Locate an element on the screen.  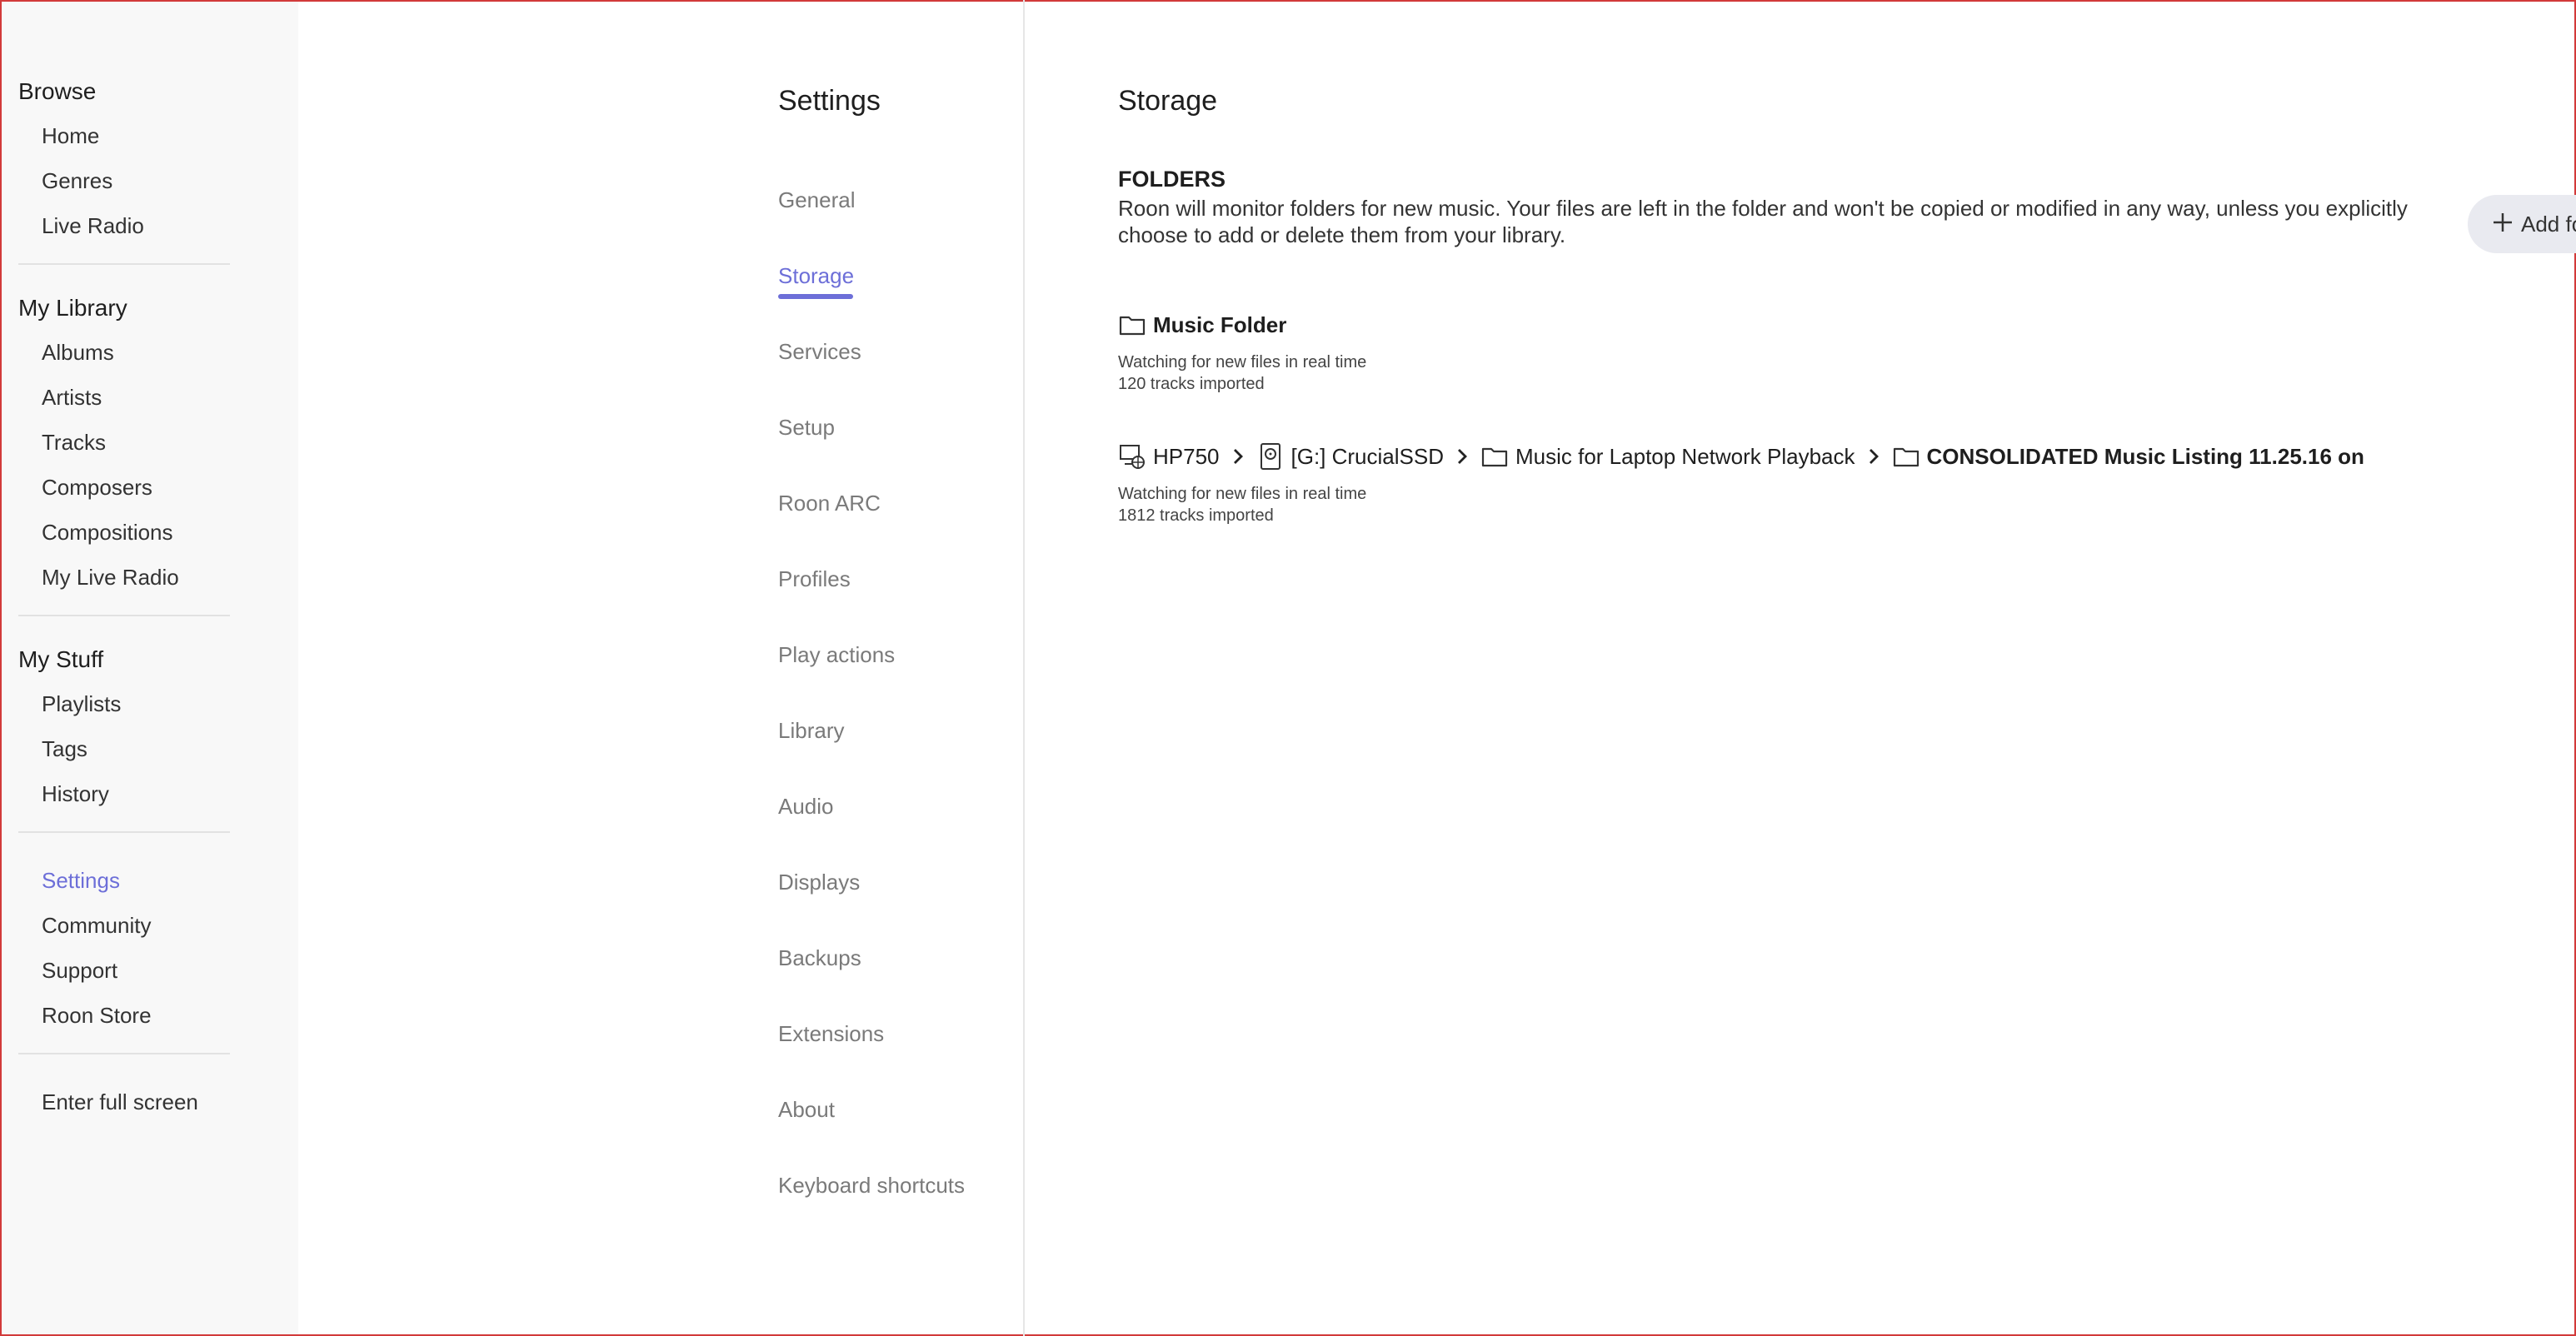
settings-item-label: Profiles is located at coordinates (814, 578).